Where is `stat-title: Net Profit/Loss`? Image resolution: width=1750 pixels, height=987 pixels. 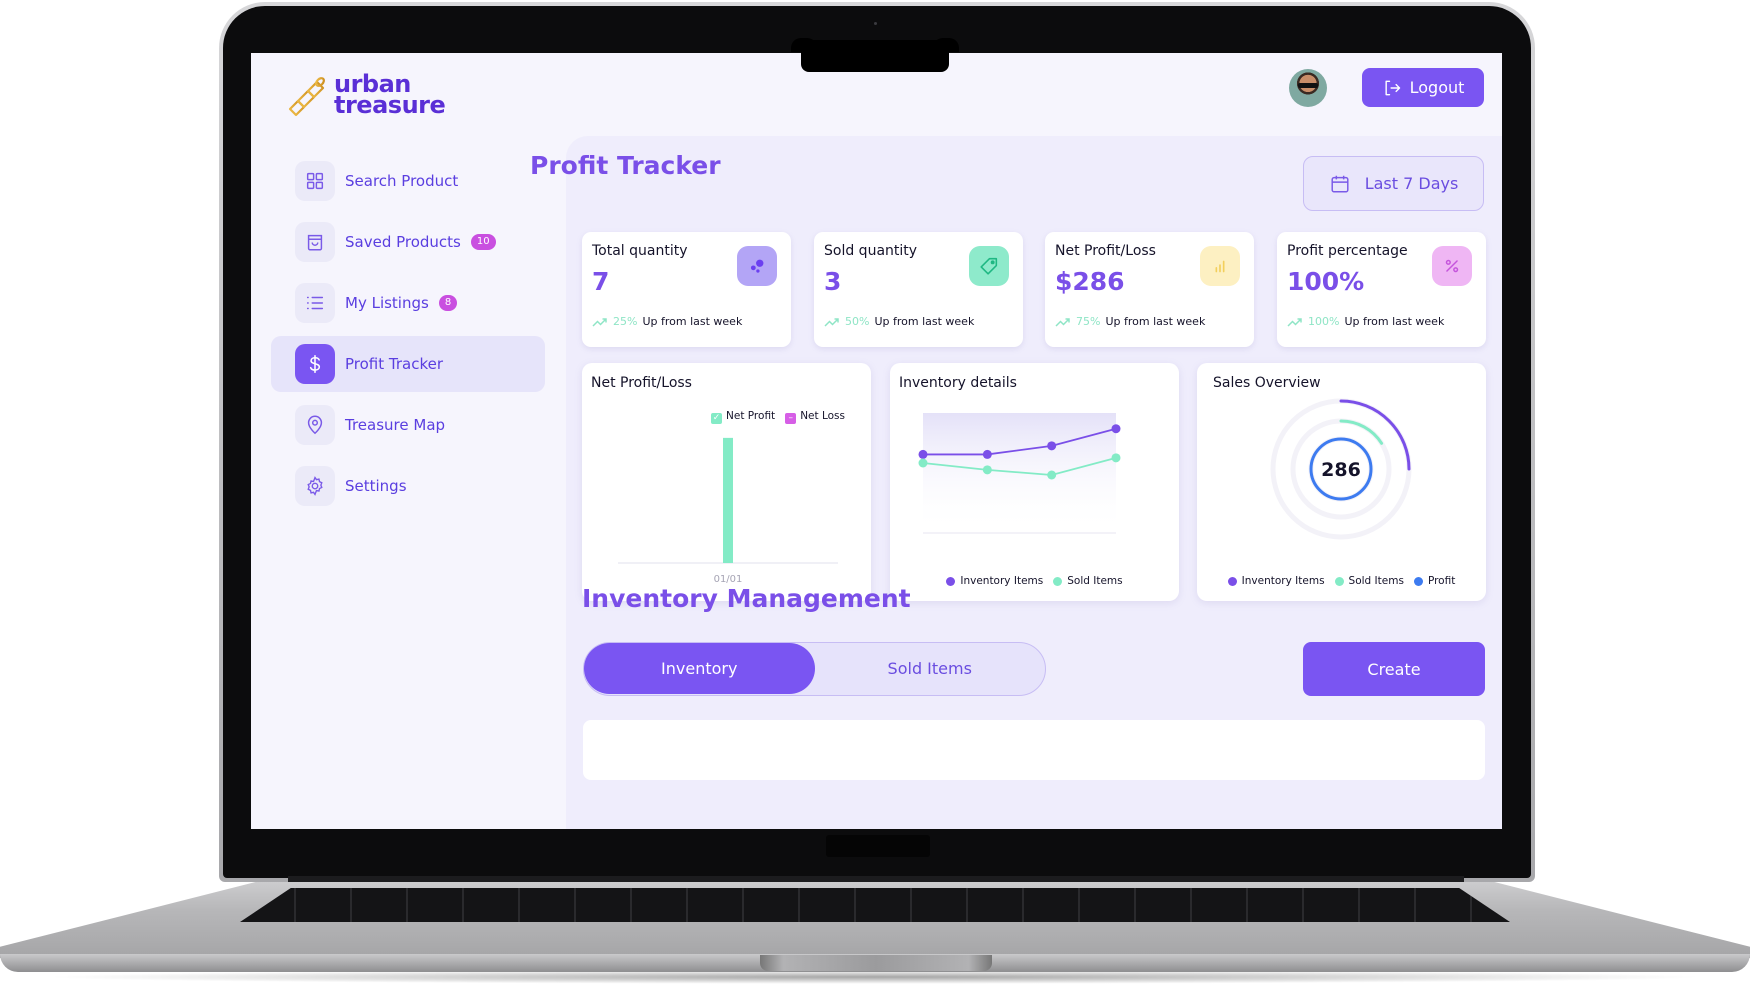
stat-title: Net Profit/Loss is located at coordinates (1105, 251).